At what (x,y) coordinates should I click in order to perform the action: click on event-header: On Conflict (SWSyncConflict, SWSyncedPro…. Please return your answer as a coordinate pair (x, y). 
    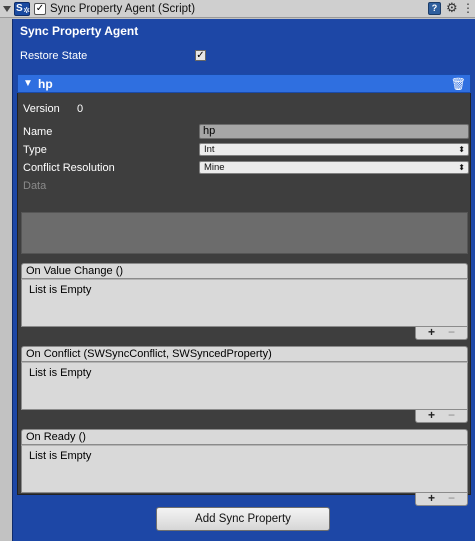
    Looking at the image, I should click on (244, 354).